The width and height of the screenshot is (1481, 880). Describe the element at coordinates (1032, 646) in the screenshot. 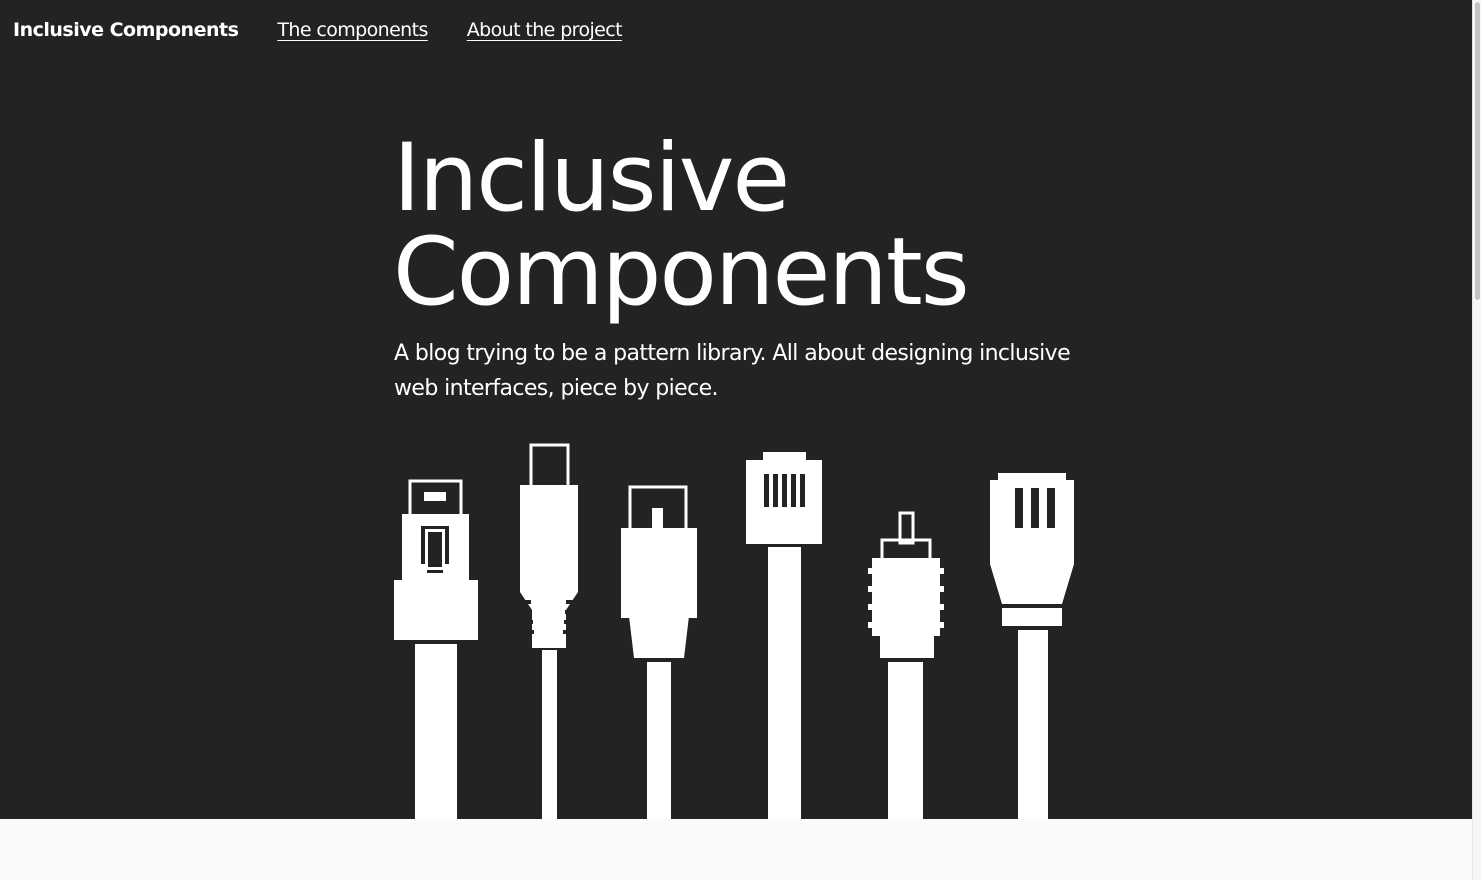

I see `ethernet-plug-icon` at that location.